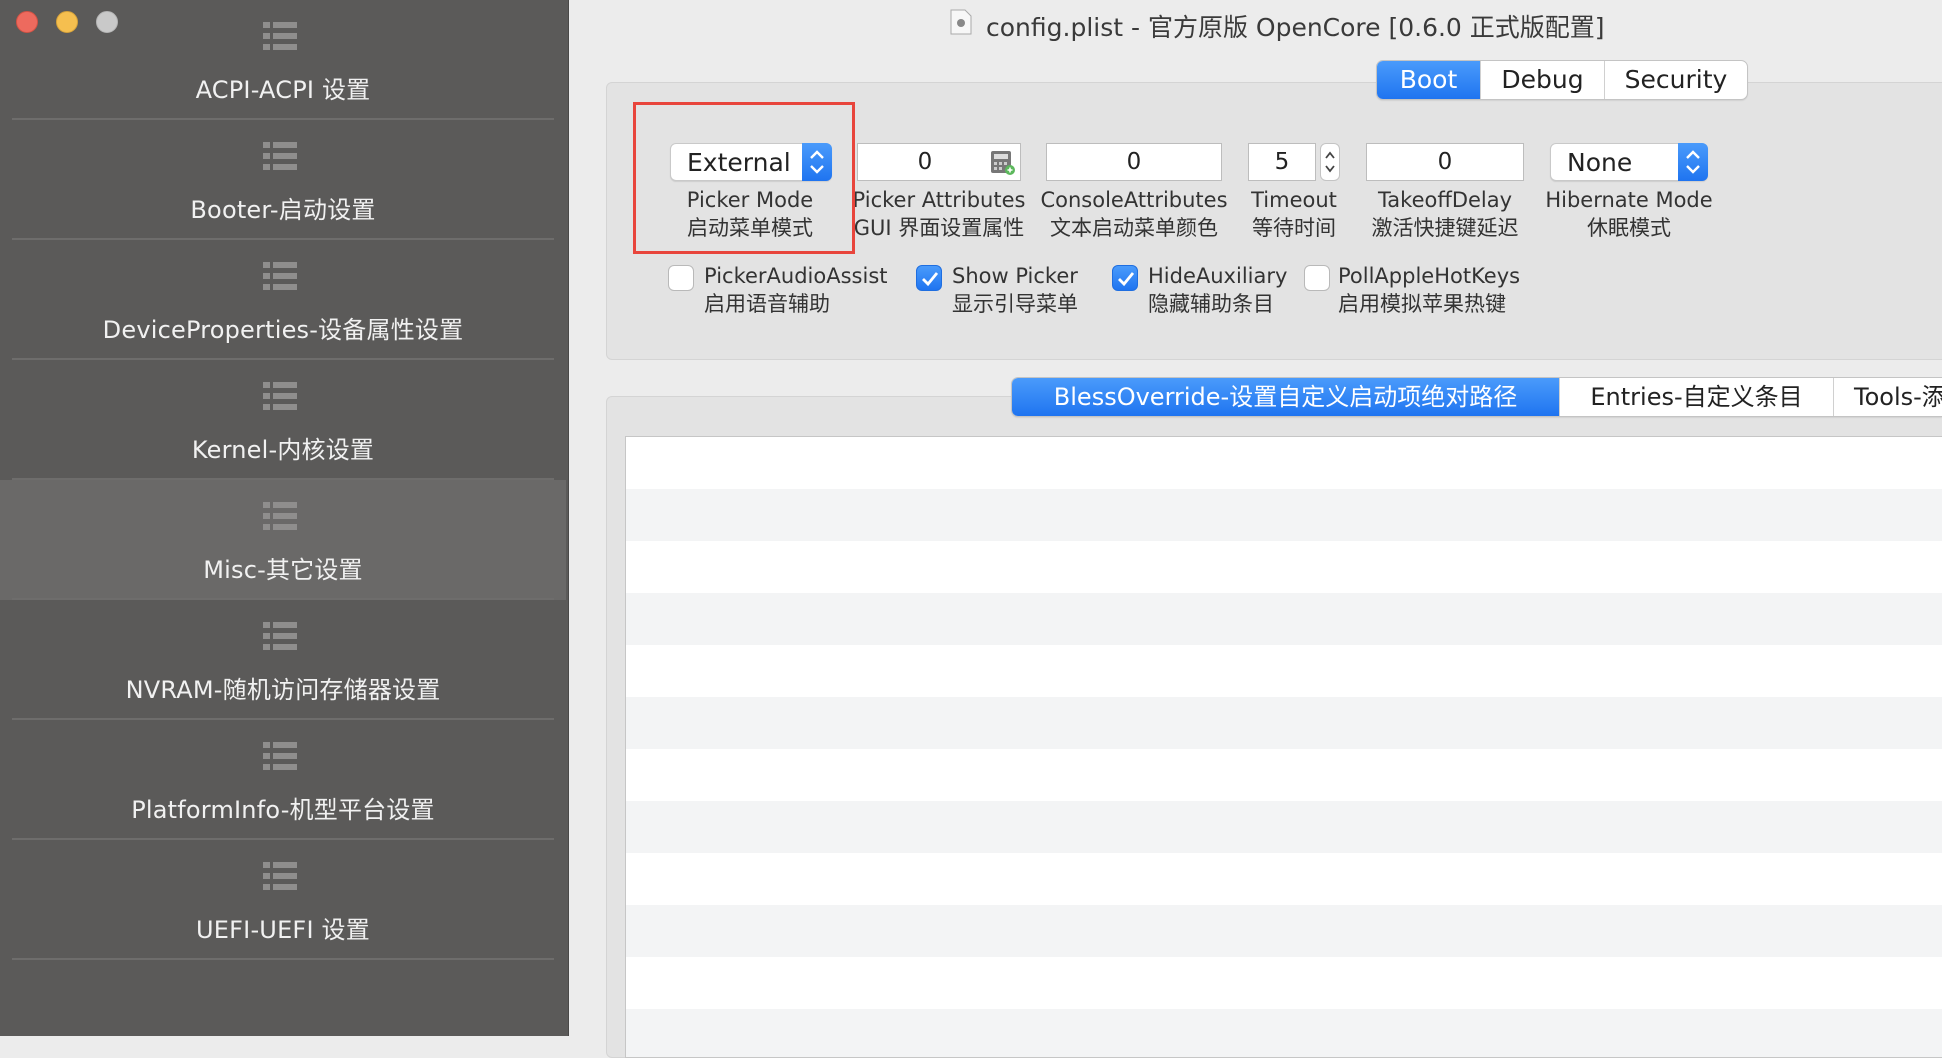  Describe the element at coordinates (1217, 290) in the screenshot. I see `hide-auxiliary-label: HideAuxiliary 隐藏辅助条目` at that location.